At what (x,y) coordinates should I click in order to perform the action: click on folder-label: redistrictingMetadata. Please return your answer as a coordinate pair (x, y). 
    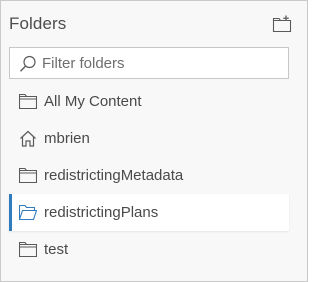
    Looking at the image, I should click on (114, 175).